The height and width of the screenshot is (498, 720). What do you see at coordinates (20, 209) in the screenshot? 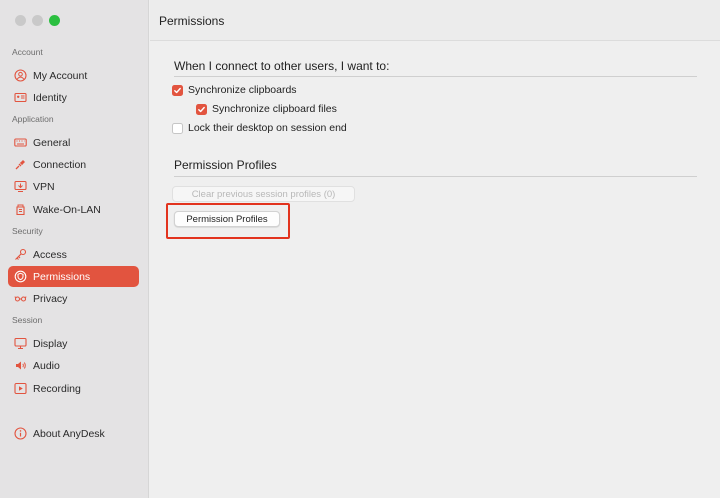
I see `wake-on-lan-icon` at bounding box center [20, 209].